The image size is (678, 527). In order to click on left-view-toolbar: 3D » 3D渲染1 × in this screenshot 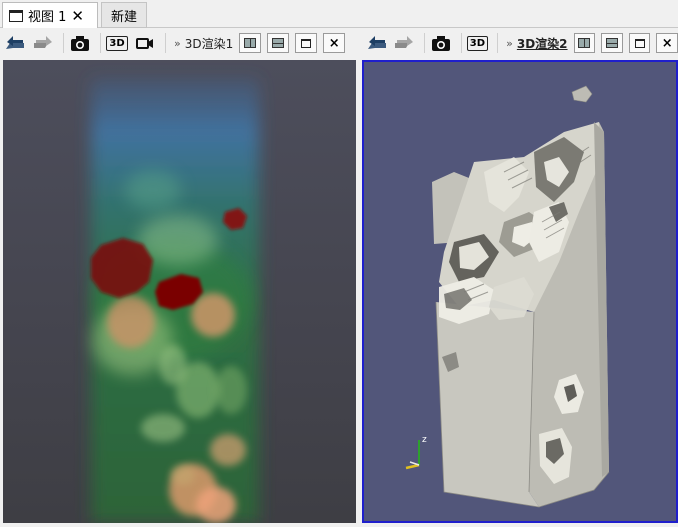, I will do `click(180, 43)`.